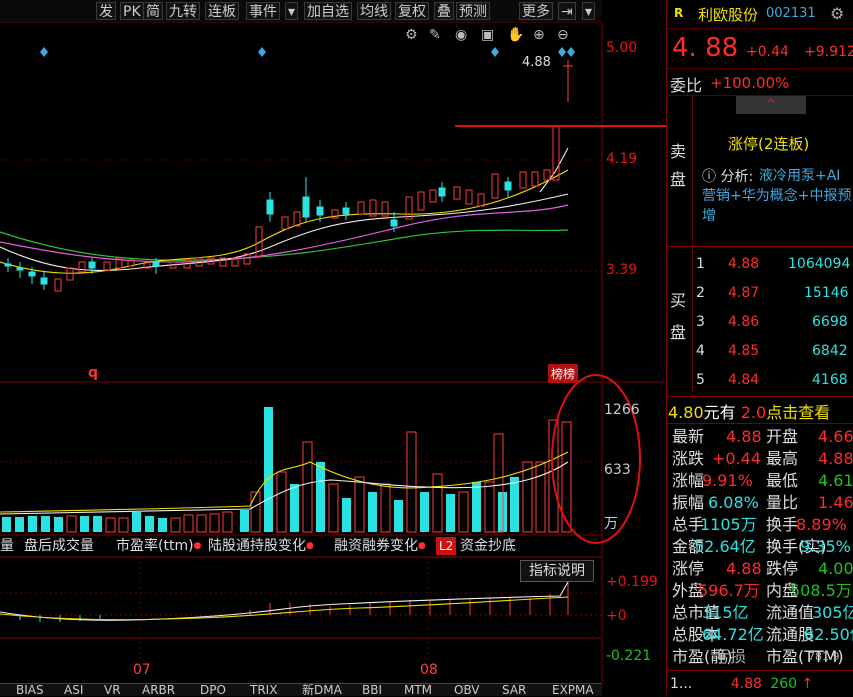 The image size is (853, 697). What do you see at coordinates (777, 196) in the screenshot?
I see `analysis-text: 液冷用泵+AI营销+华为概念+中报预增` at bounding box center [777, 196].